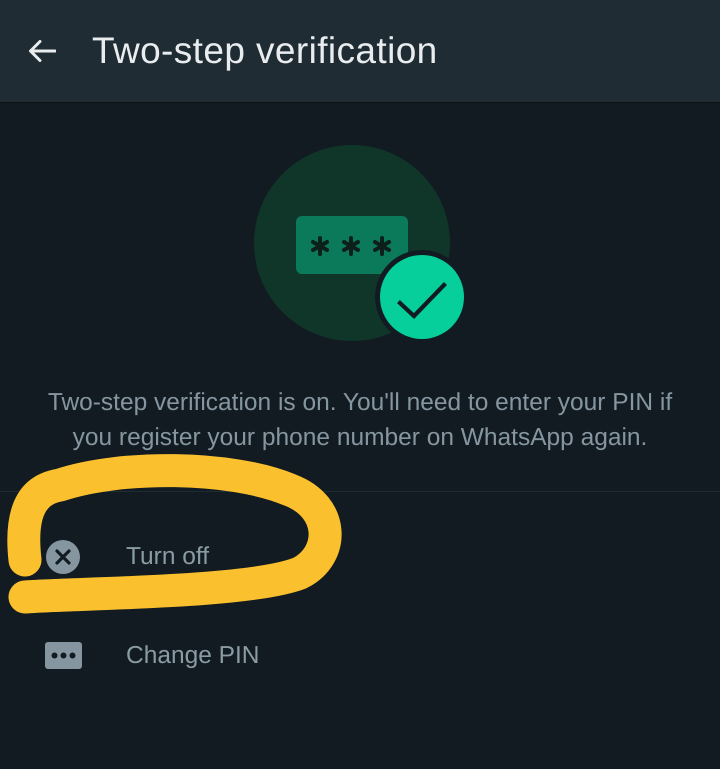 The image size is (720, 769). I want to click on password-field-icon, so click(352, 245).